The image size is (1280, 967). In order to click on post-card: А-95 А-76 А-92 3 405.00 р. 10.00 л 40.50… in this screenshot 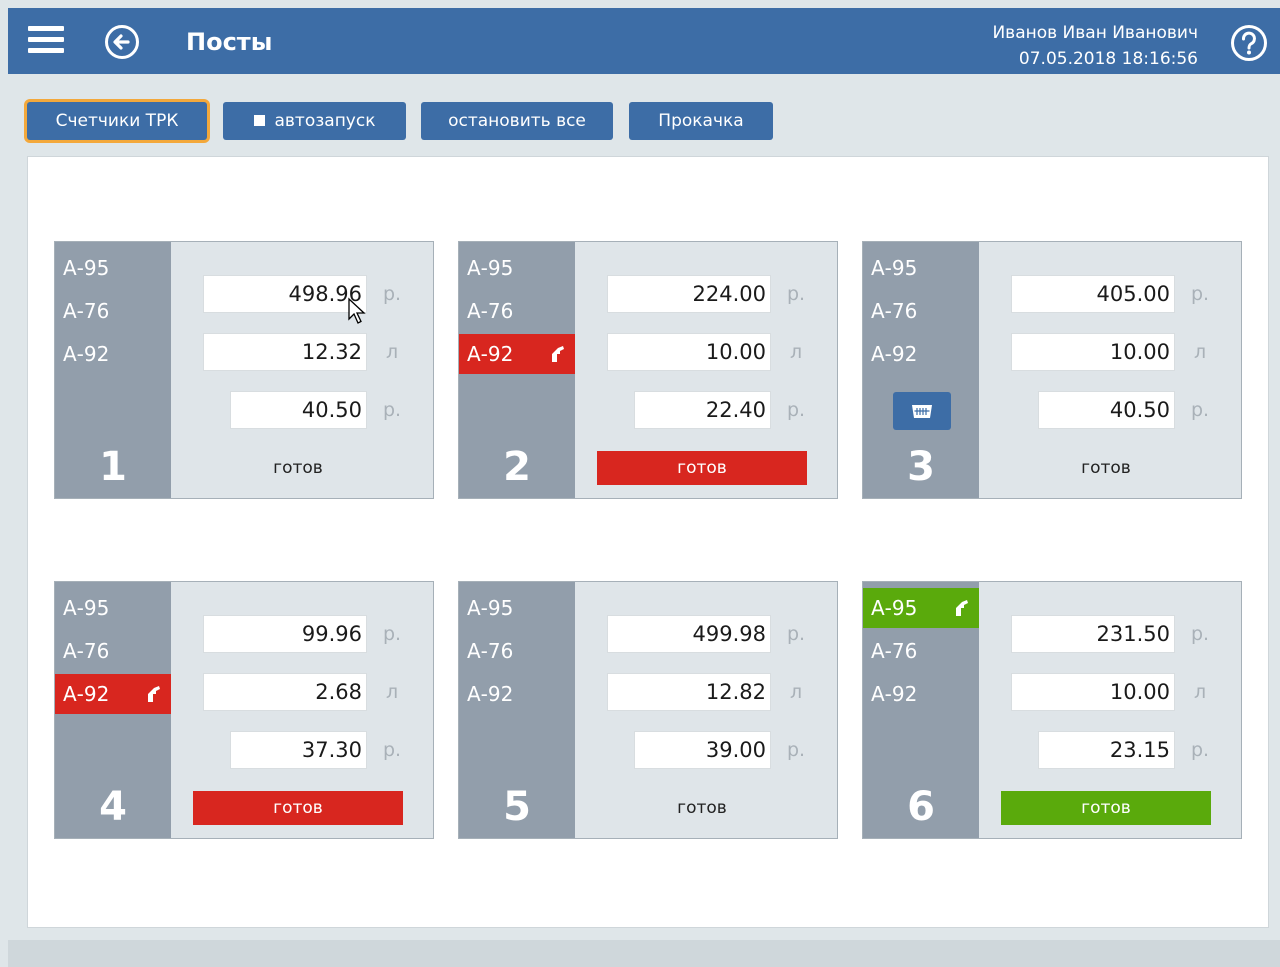, I will do `click(1052, 370)`.